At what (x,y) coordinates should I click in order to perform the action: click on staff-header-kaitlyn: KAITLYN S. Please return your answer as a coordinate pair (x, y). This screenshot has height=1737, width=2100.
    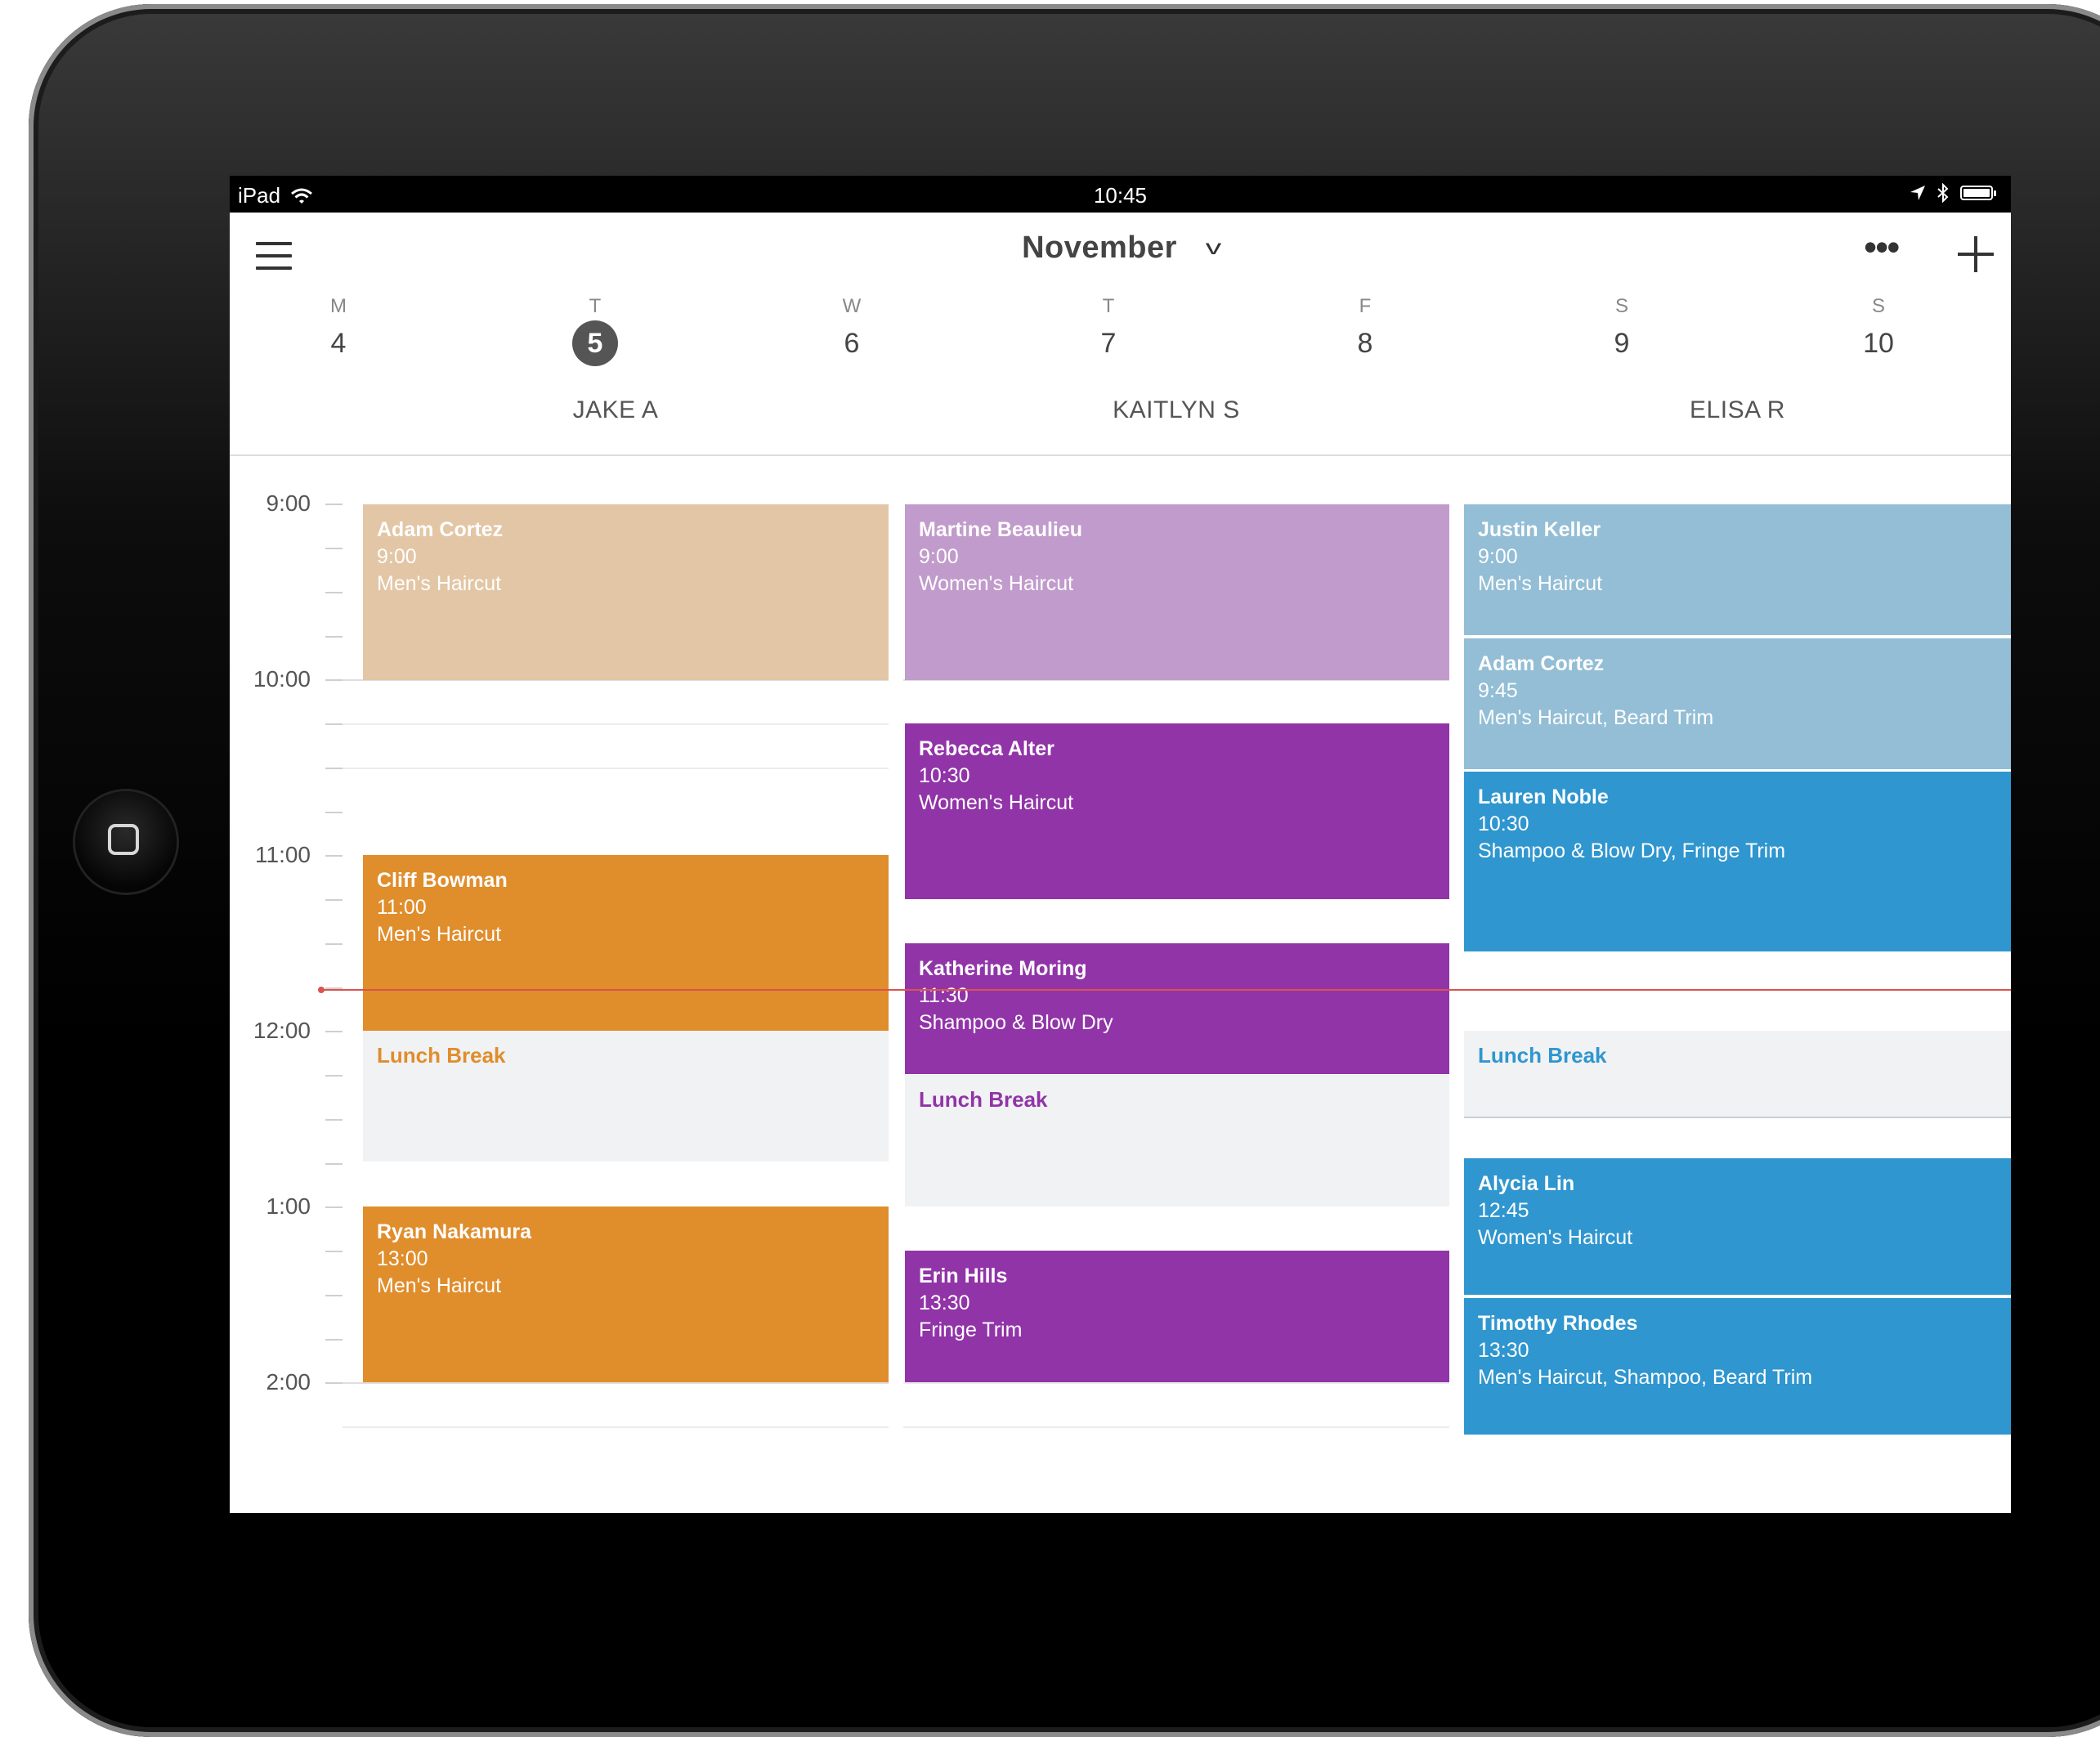
    Looking at the image, I should click on (1176, 416).